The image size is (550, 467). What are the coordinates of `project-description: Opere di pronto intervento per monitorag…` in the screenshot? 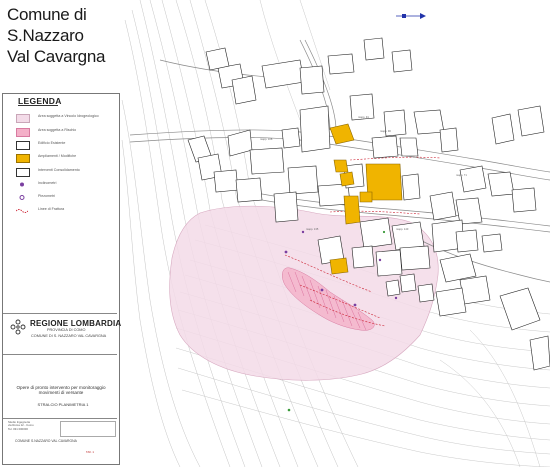 It's located at (61, 390).